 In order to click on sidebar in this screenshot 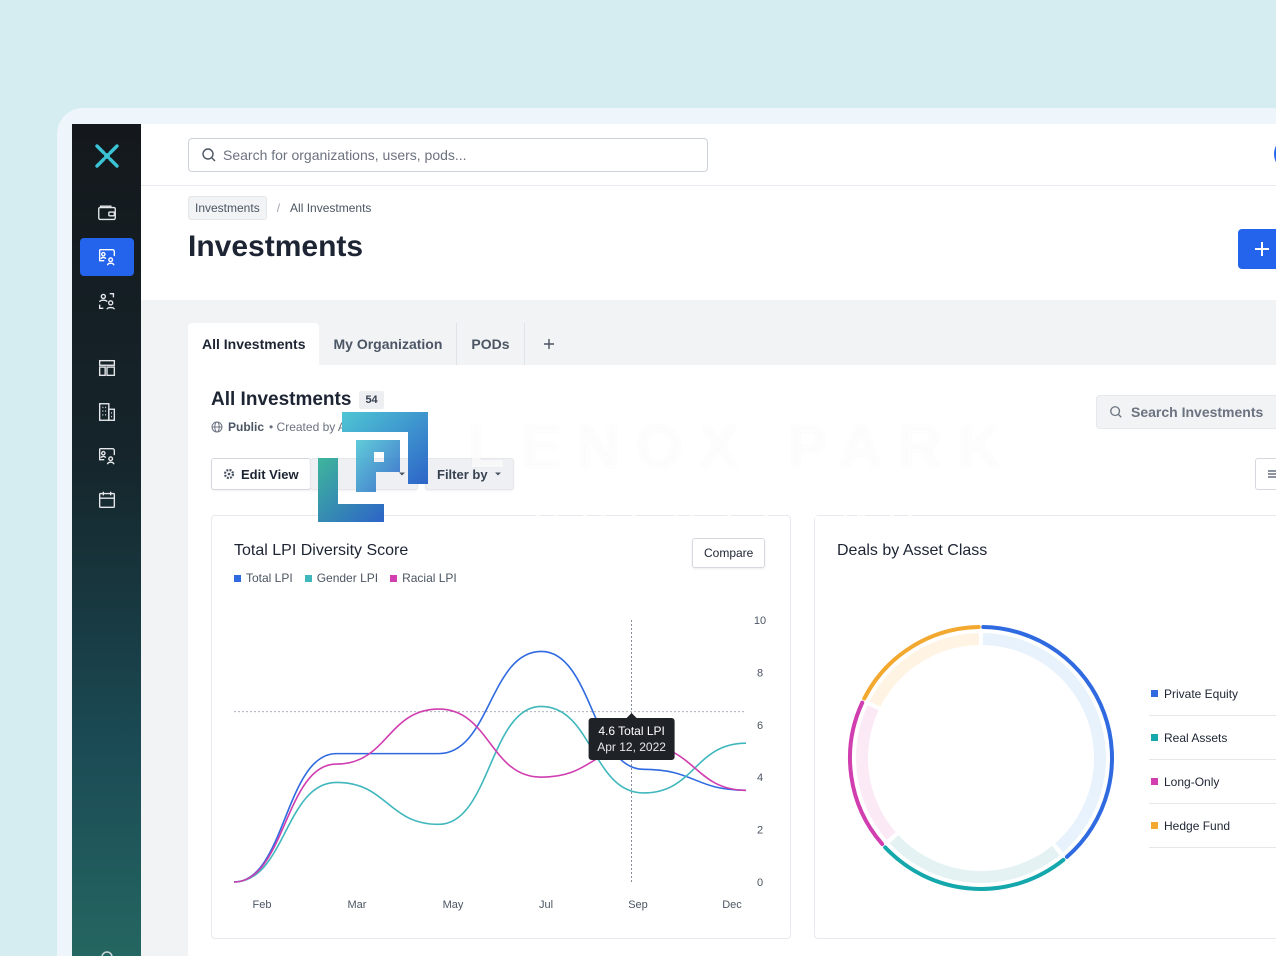, I will do `click(106, 540)`.